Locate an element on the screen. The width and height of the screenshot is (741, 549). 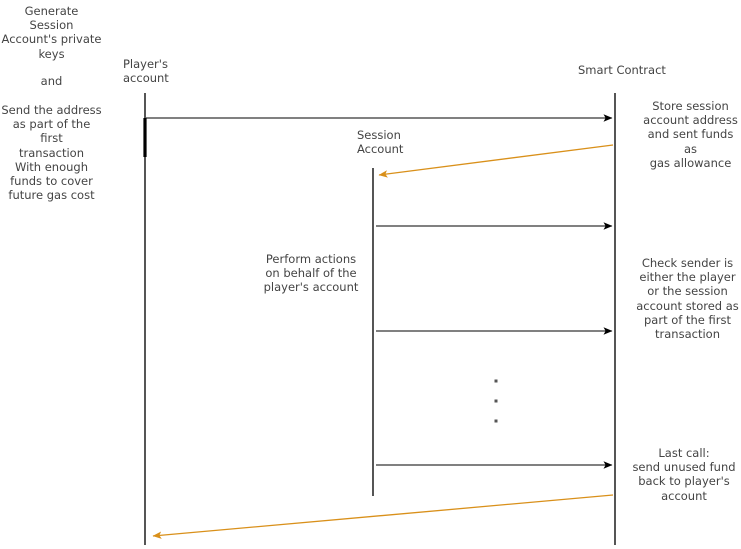
vertical-ellipsis-icon is located at coordinates (496, 401).